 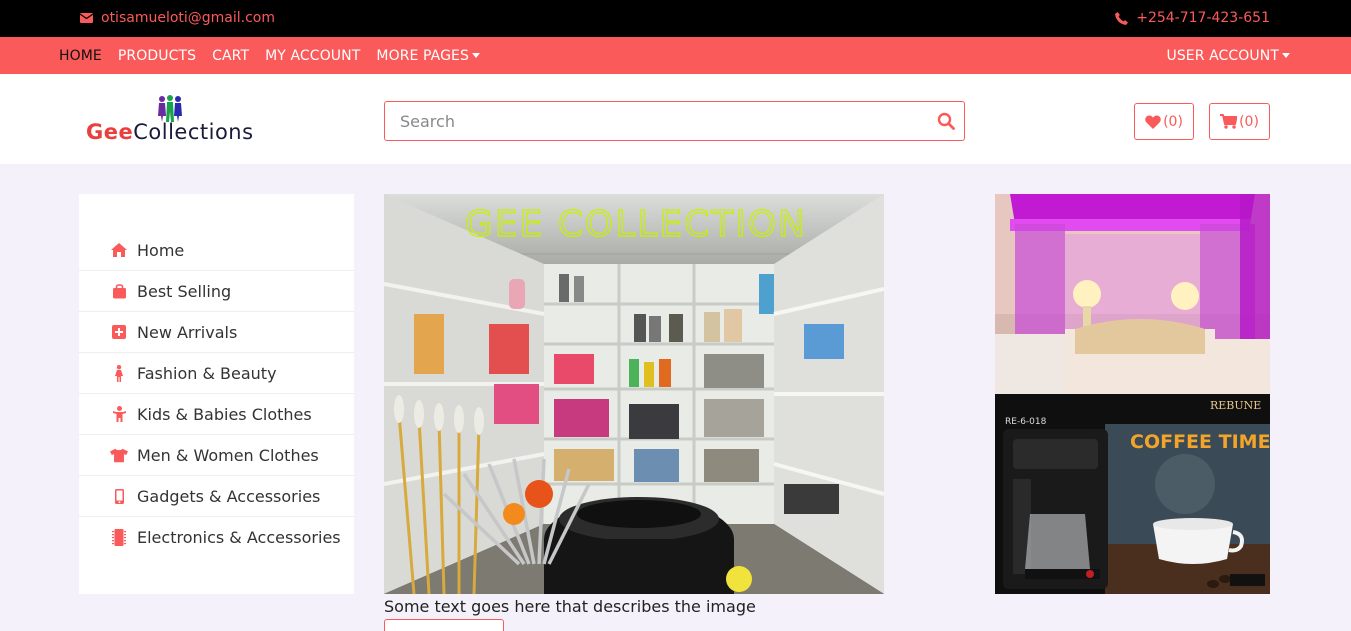 What do you see at coordinates (207, 373) in the screenshot?
I see `sidebar-item-label: Fashion & Beauty` at bounding box center [207, 373].